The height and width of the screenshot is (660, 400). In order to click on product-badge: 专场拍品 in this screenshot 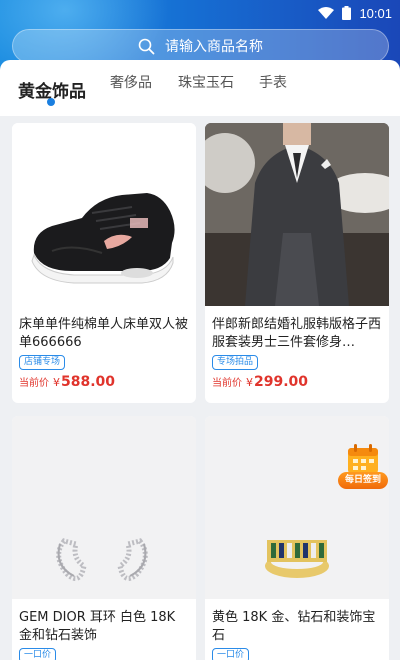, I will do `click(235, 362)`.